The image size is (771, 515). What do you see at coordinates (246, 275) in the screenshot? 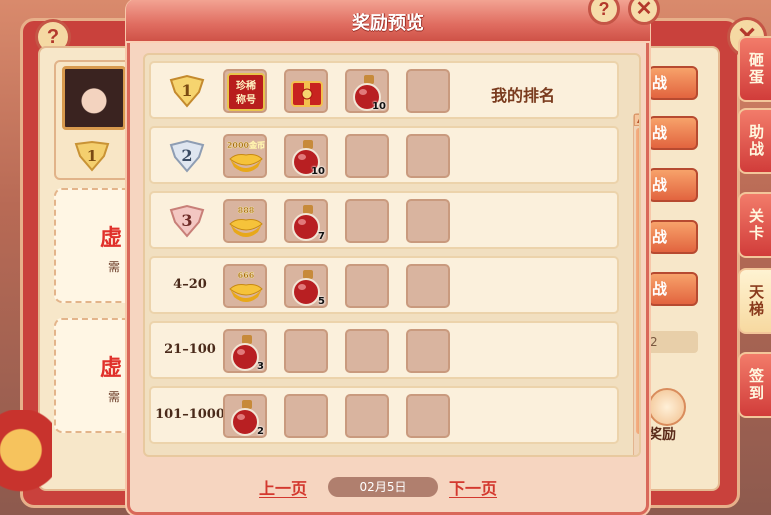
I see `ingot-amount: 666` at bounding box center [246, 275].